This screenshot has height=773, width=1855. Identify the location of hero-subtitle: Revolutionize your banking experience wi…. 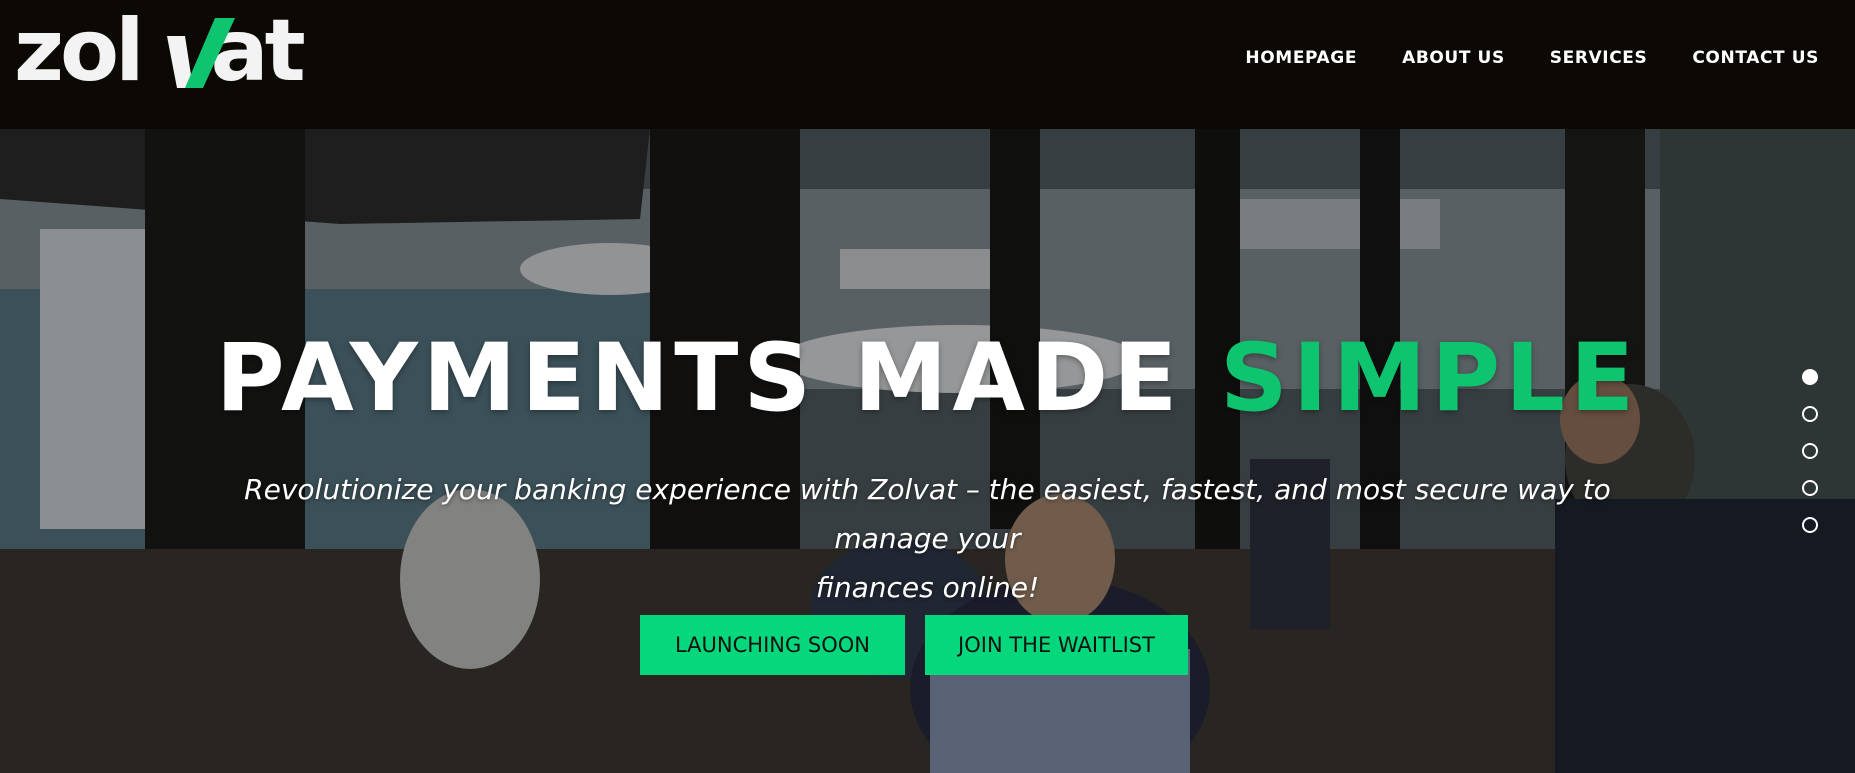
(927, 538).